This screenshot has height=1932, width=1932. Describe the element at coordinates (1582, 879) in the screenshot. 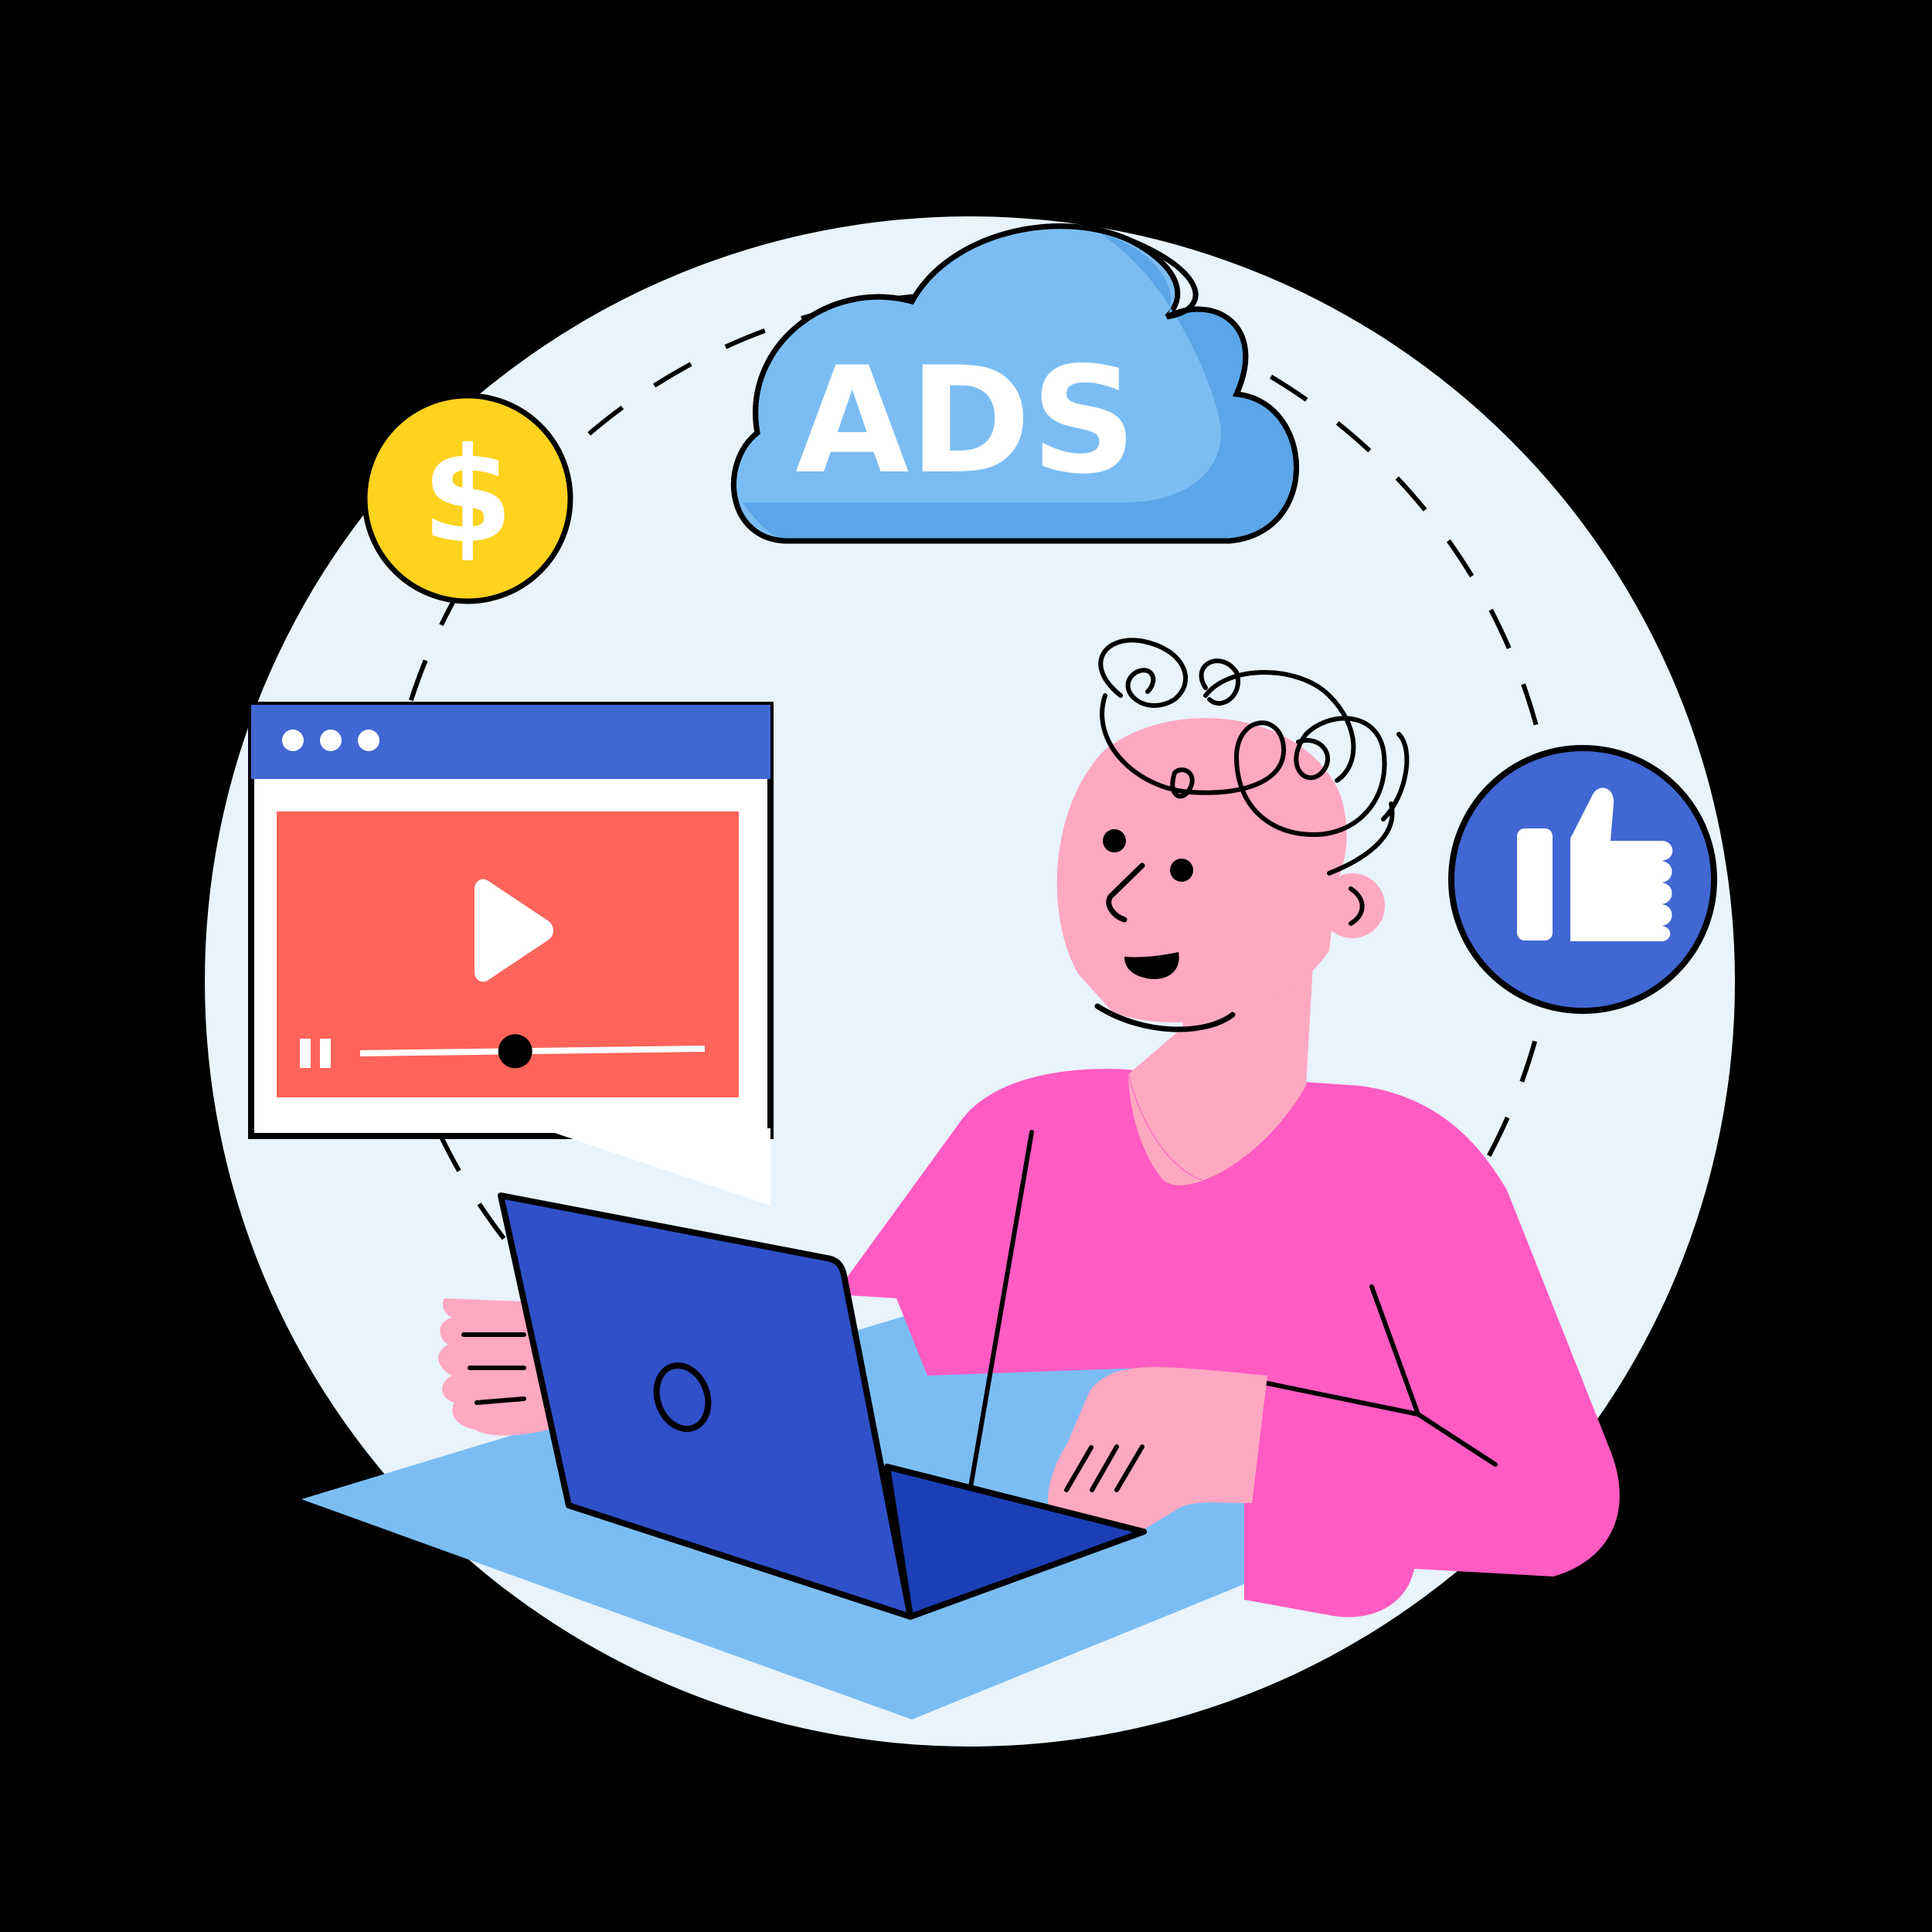

I see `thumbs-up-icon` at that location.